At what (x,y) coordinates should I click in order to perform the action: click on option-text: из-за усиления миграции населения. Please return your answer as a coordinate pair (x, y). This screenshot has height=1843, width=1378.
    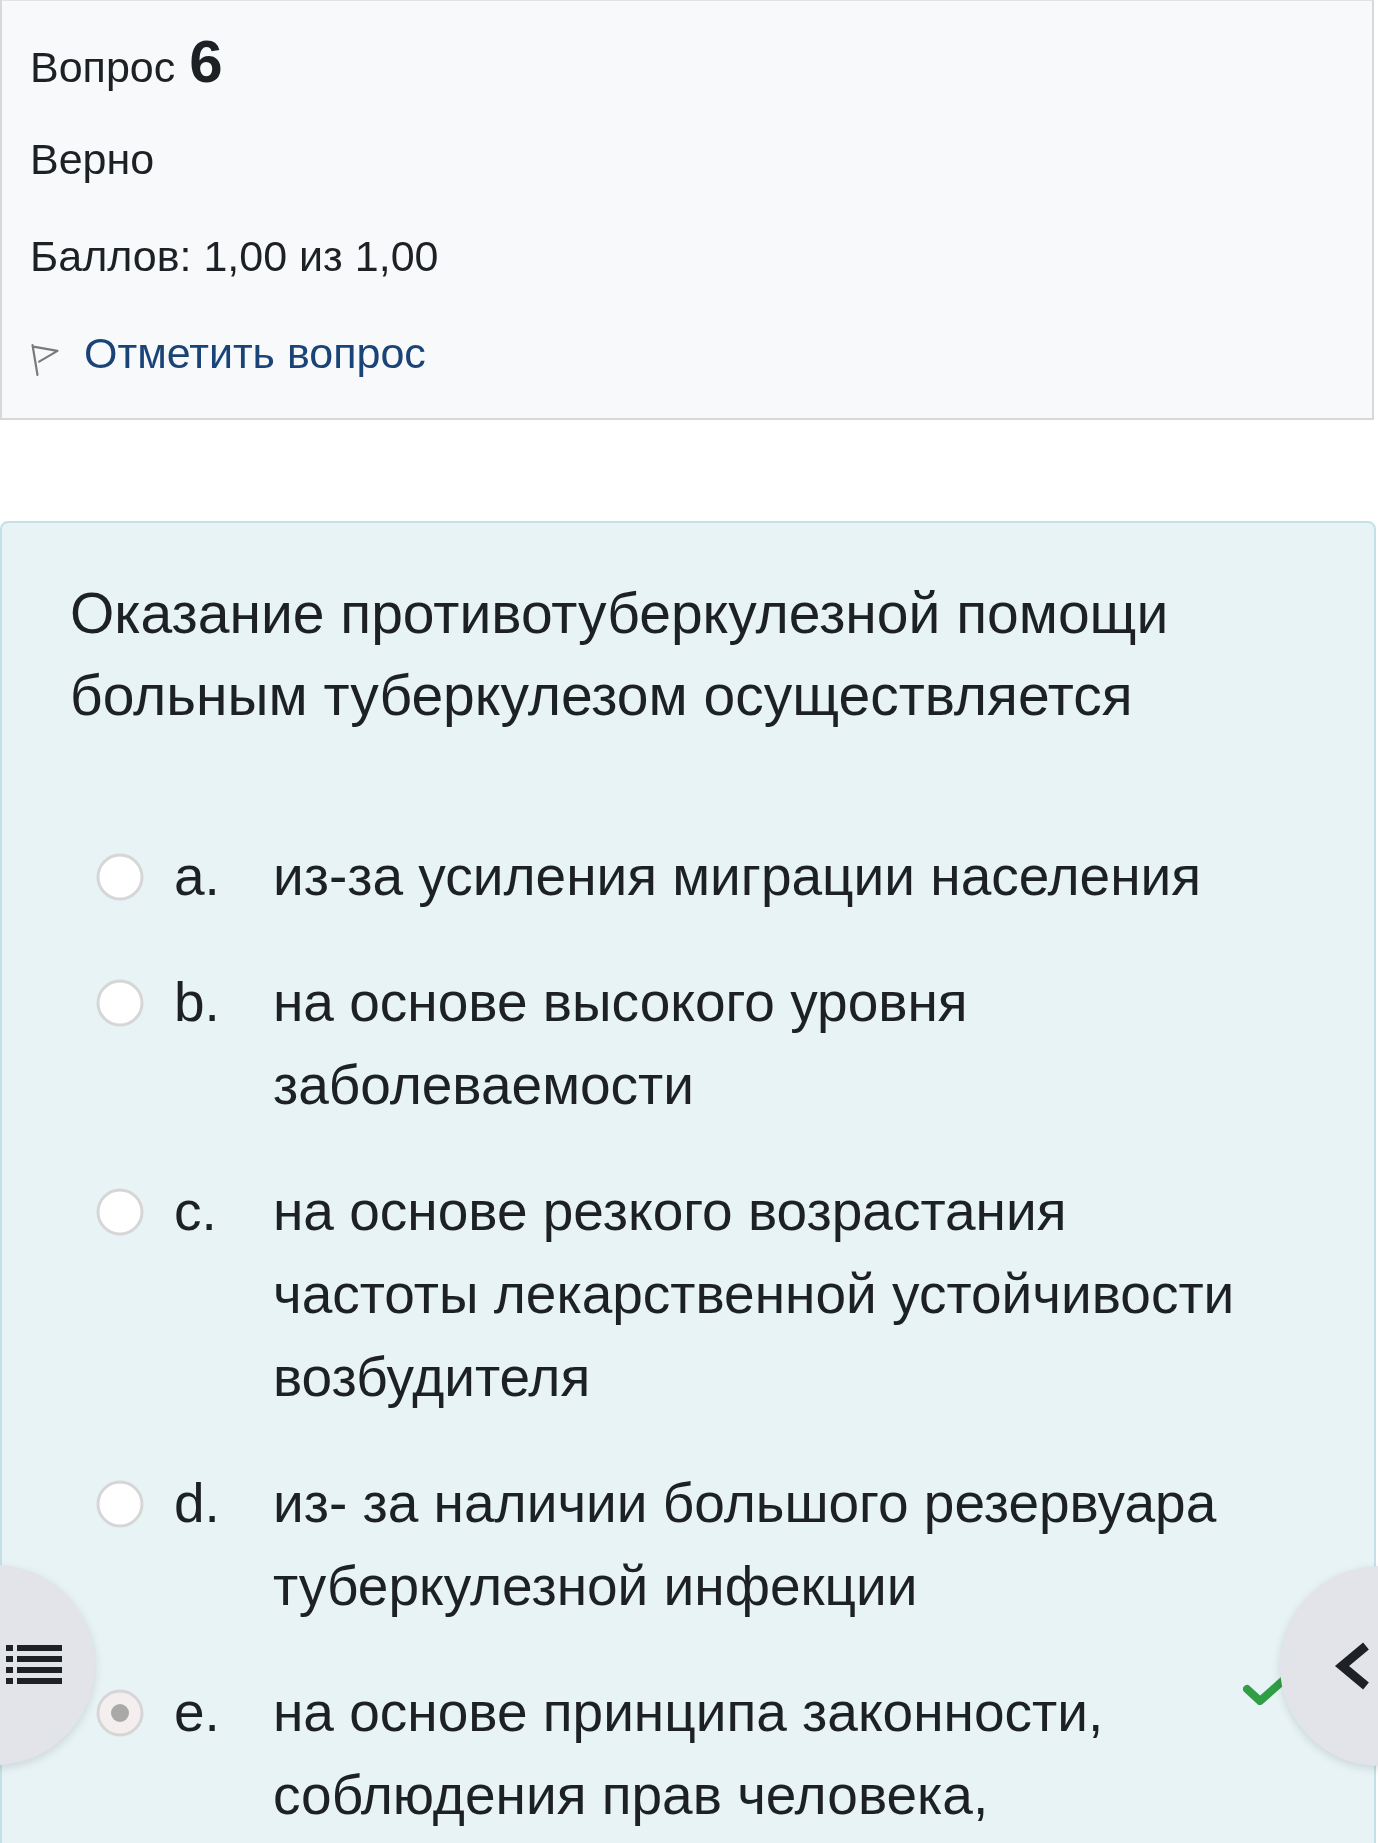
    Looking at the image, I should click on (758, 876).